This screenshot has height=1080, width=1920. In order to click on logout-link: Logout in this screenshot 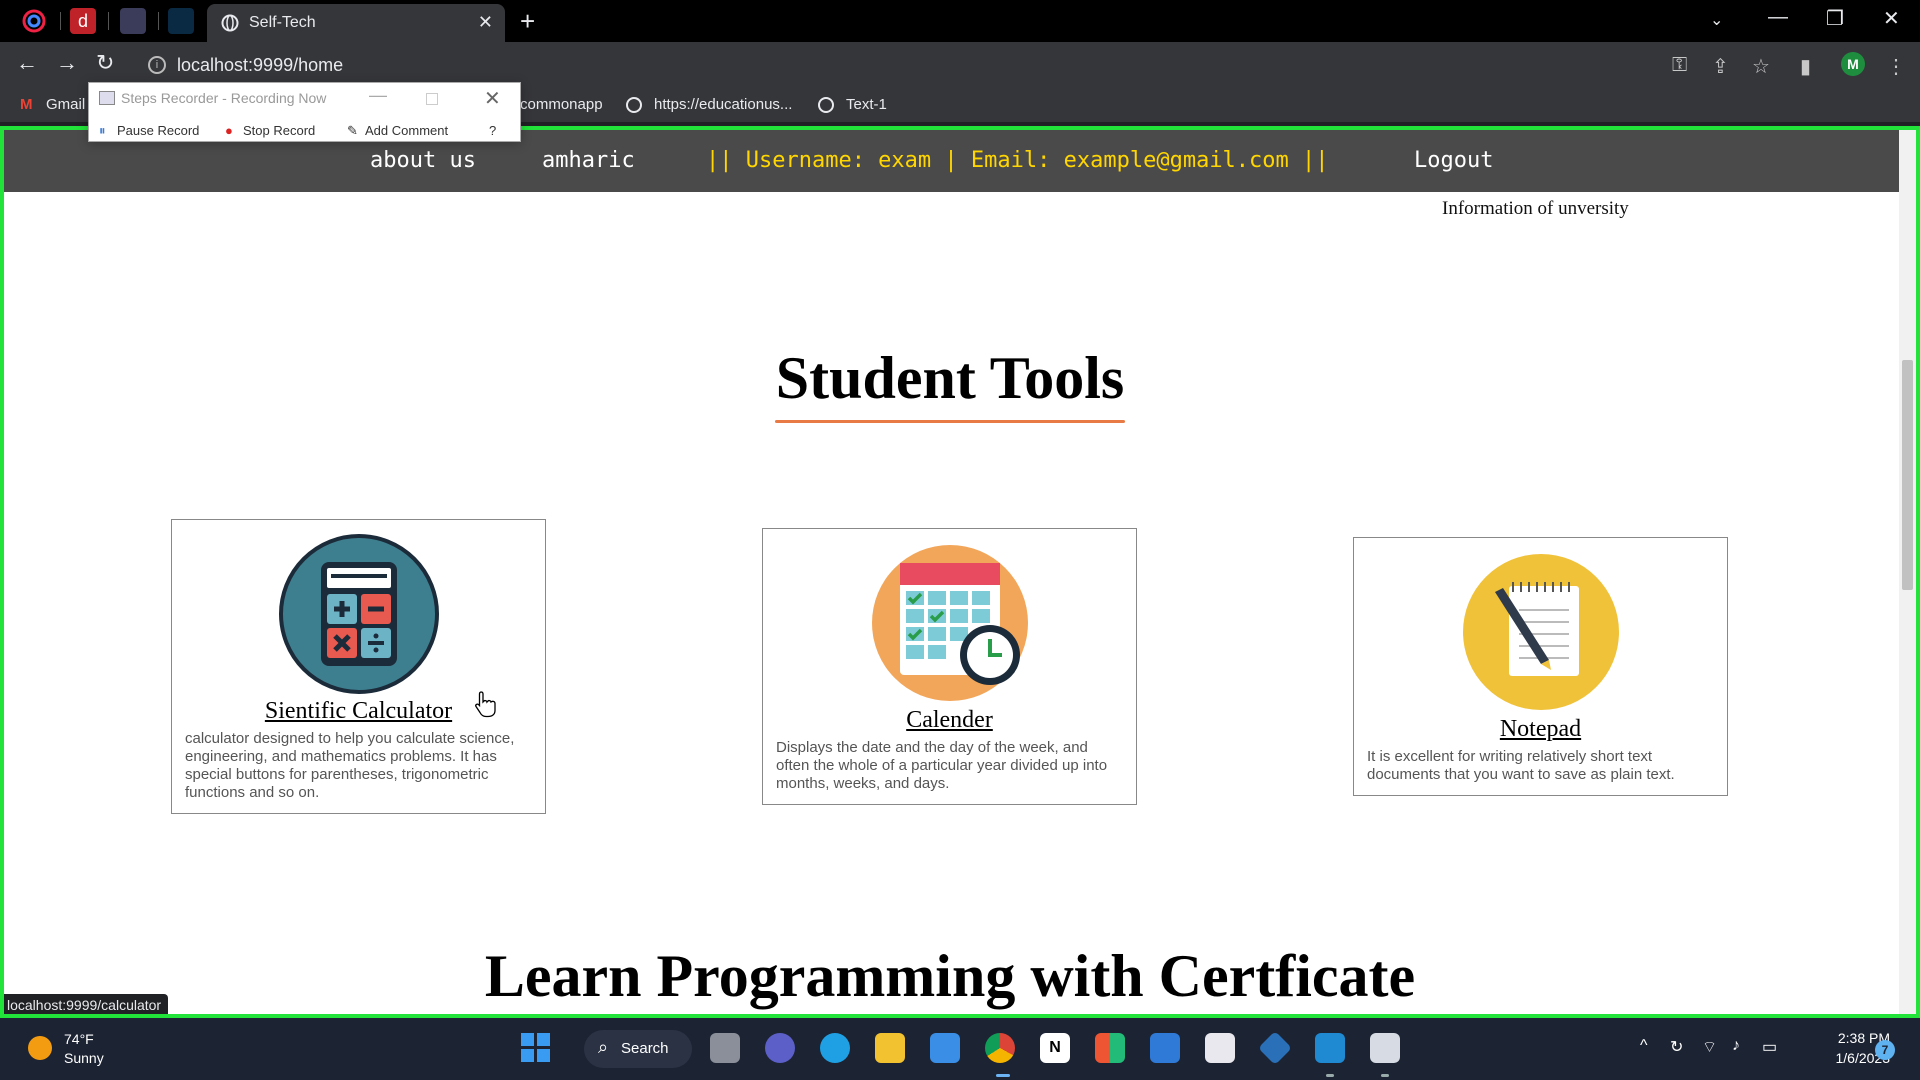, I will do `click(1453, 160)`.